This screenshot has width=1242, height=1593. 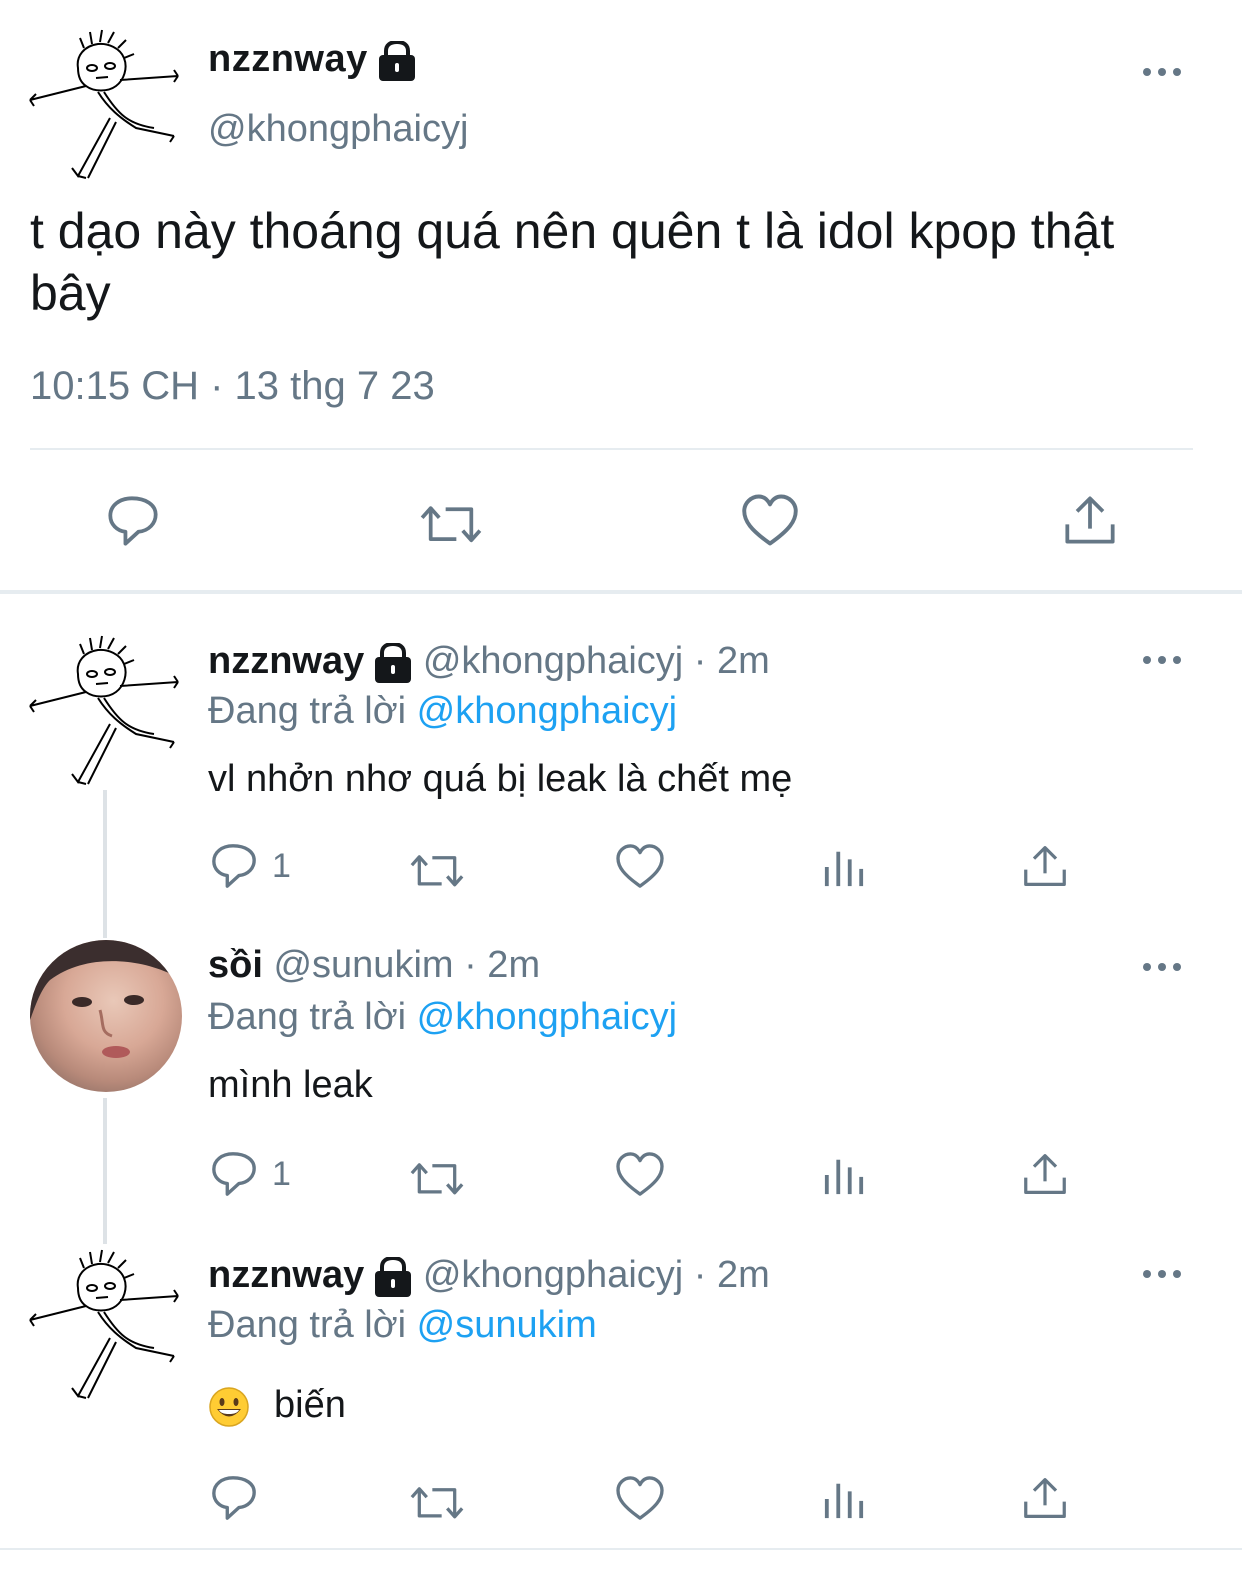 I want to click on section-divider, so click(x=621, y=592).